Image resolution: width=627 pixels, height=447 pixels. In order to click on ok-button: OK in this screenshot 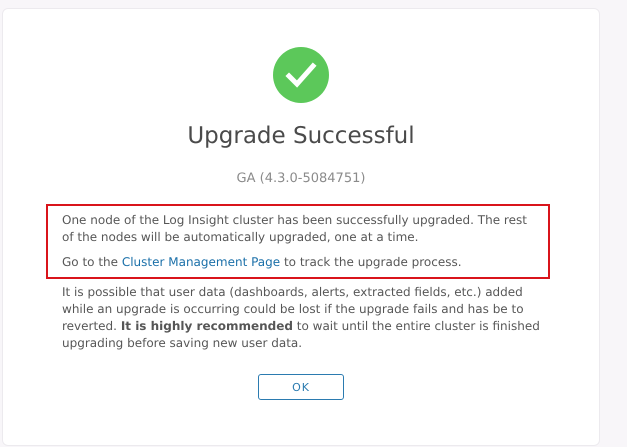, I will do `click(301, 387)`.